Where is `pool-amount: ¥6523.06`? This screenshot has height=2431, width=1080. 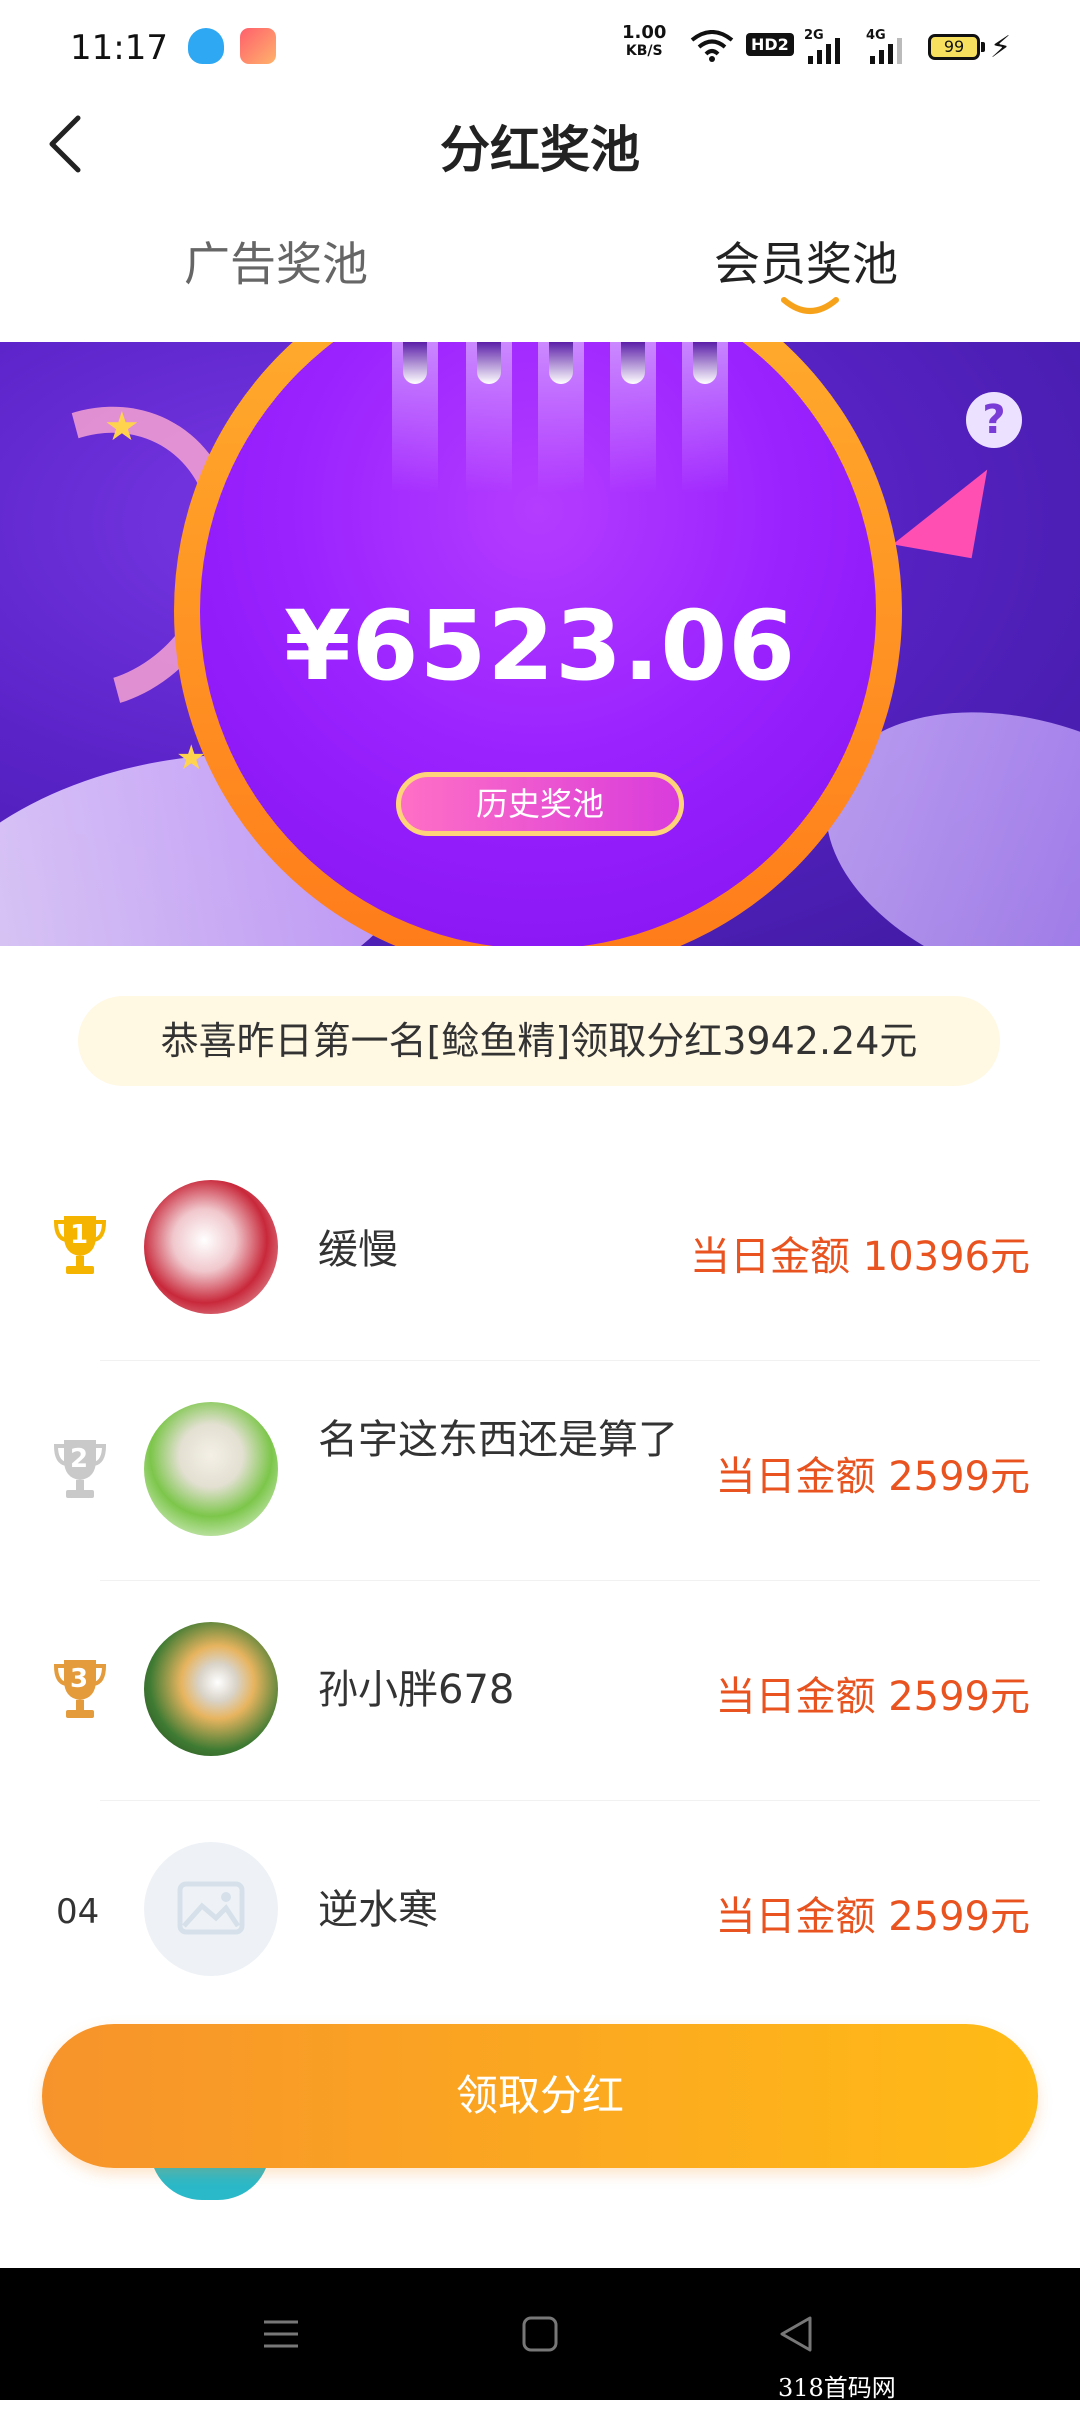 pool-amount: ¥6523.06 is located at coordinates (540, 646).